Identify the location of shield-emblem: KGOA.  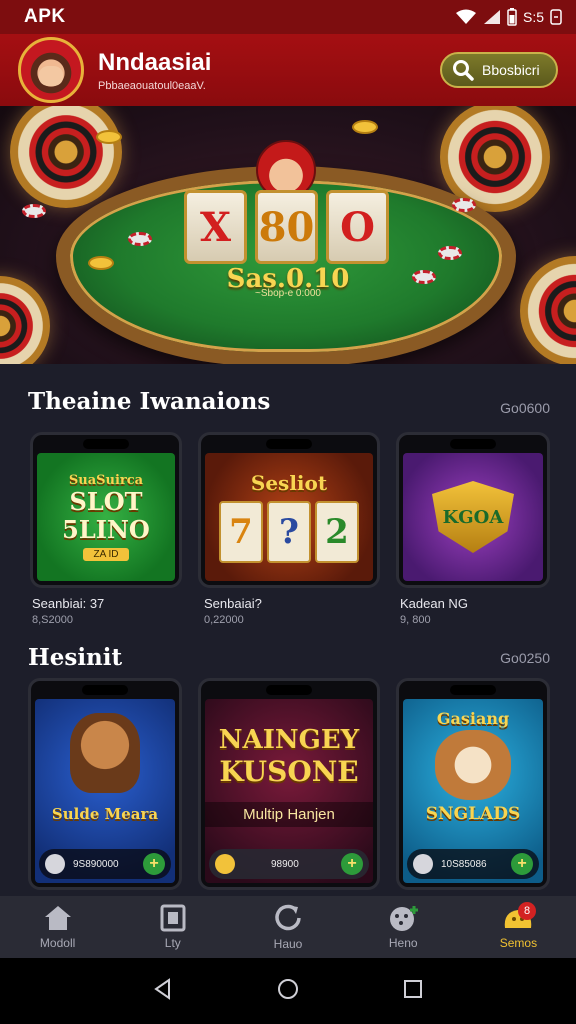
(473, 517).